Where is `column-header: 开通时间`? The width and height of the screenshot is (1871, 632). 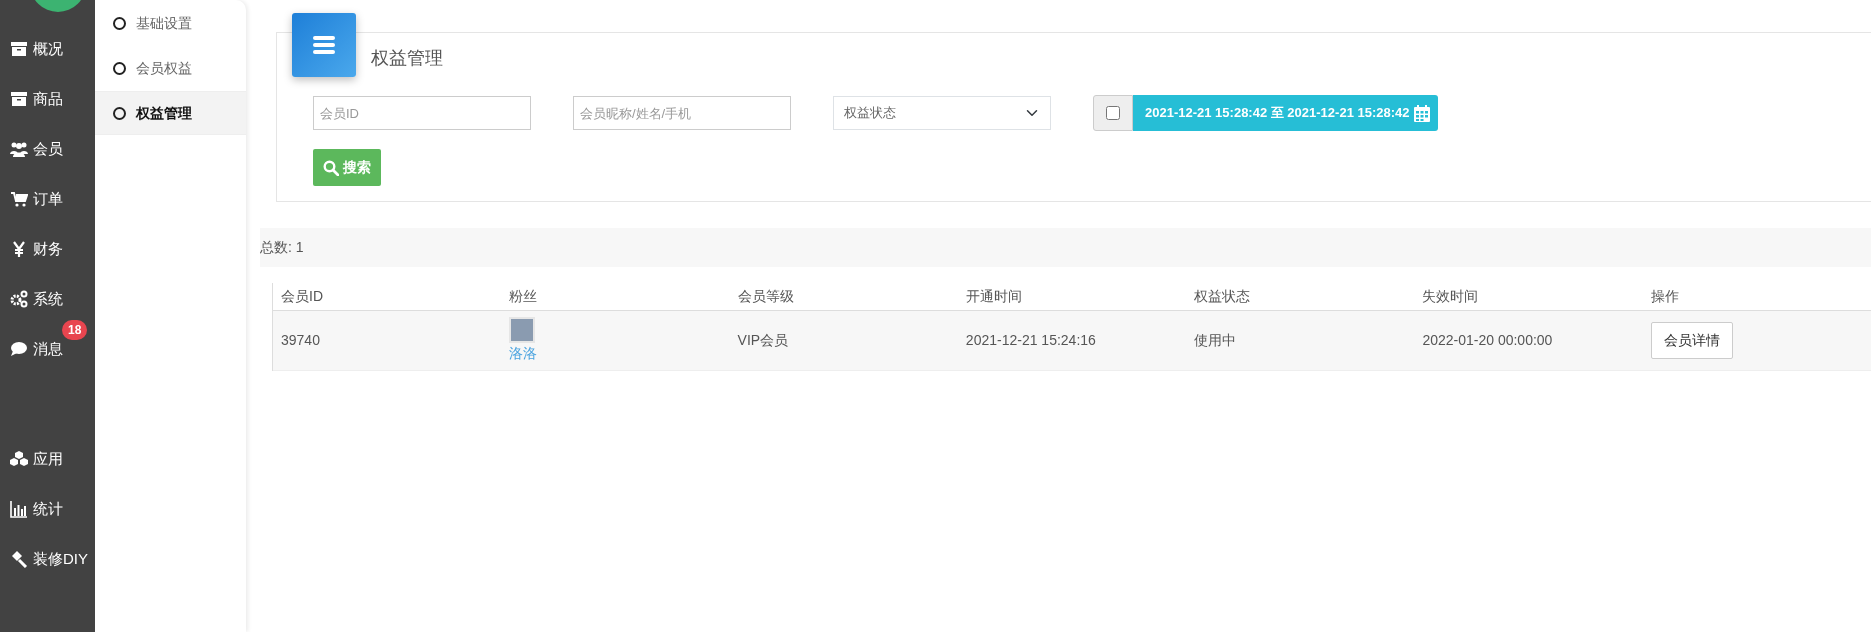 column-header: 开通时间 is located at coordinates (1072, 296).